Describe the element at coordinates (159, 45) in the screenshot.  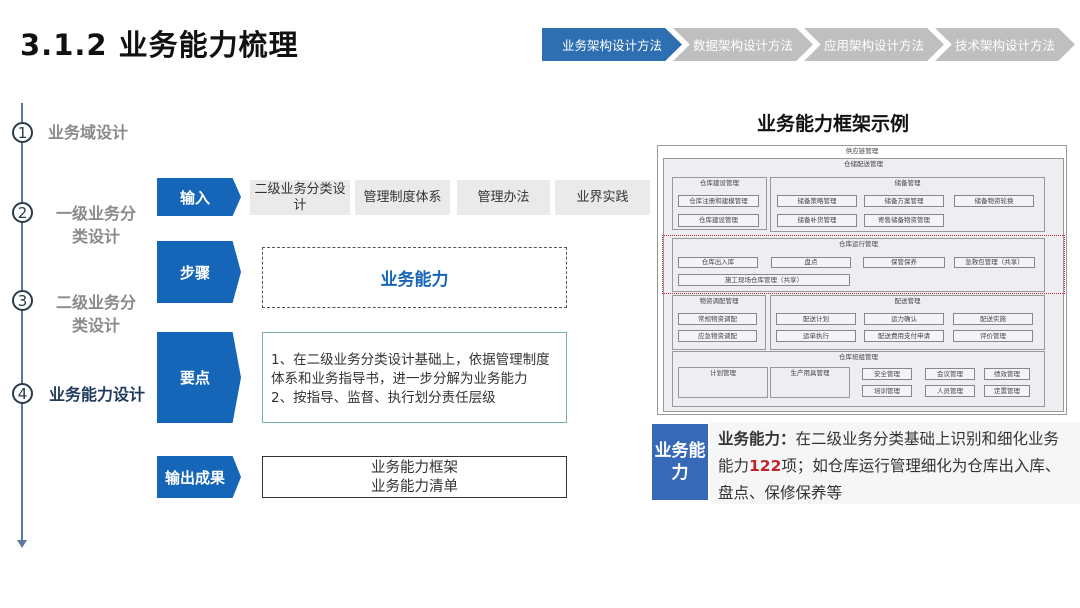
I see `page-title: 3.1.2 业务能力梳理` at that location.